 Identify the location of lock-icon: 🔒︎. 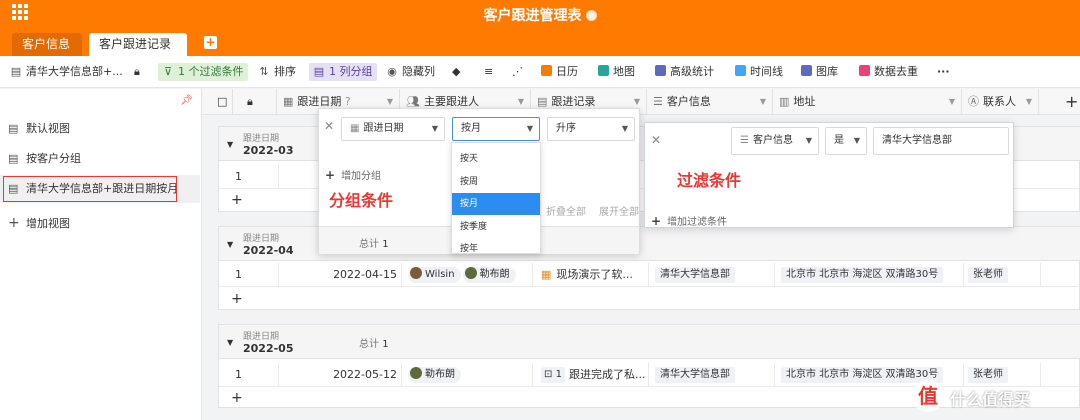
(137, 72).